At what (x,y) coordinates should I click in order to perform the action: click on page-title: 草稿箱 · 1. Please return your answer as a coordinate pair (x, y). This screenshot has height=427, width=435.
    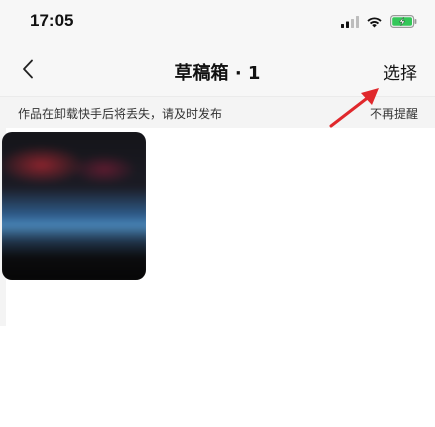
    Looking at the image, I should click on (217, 73).